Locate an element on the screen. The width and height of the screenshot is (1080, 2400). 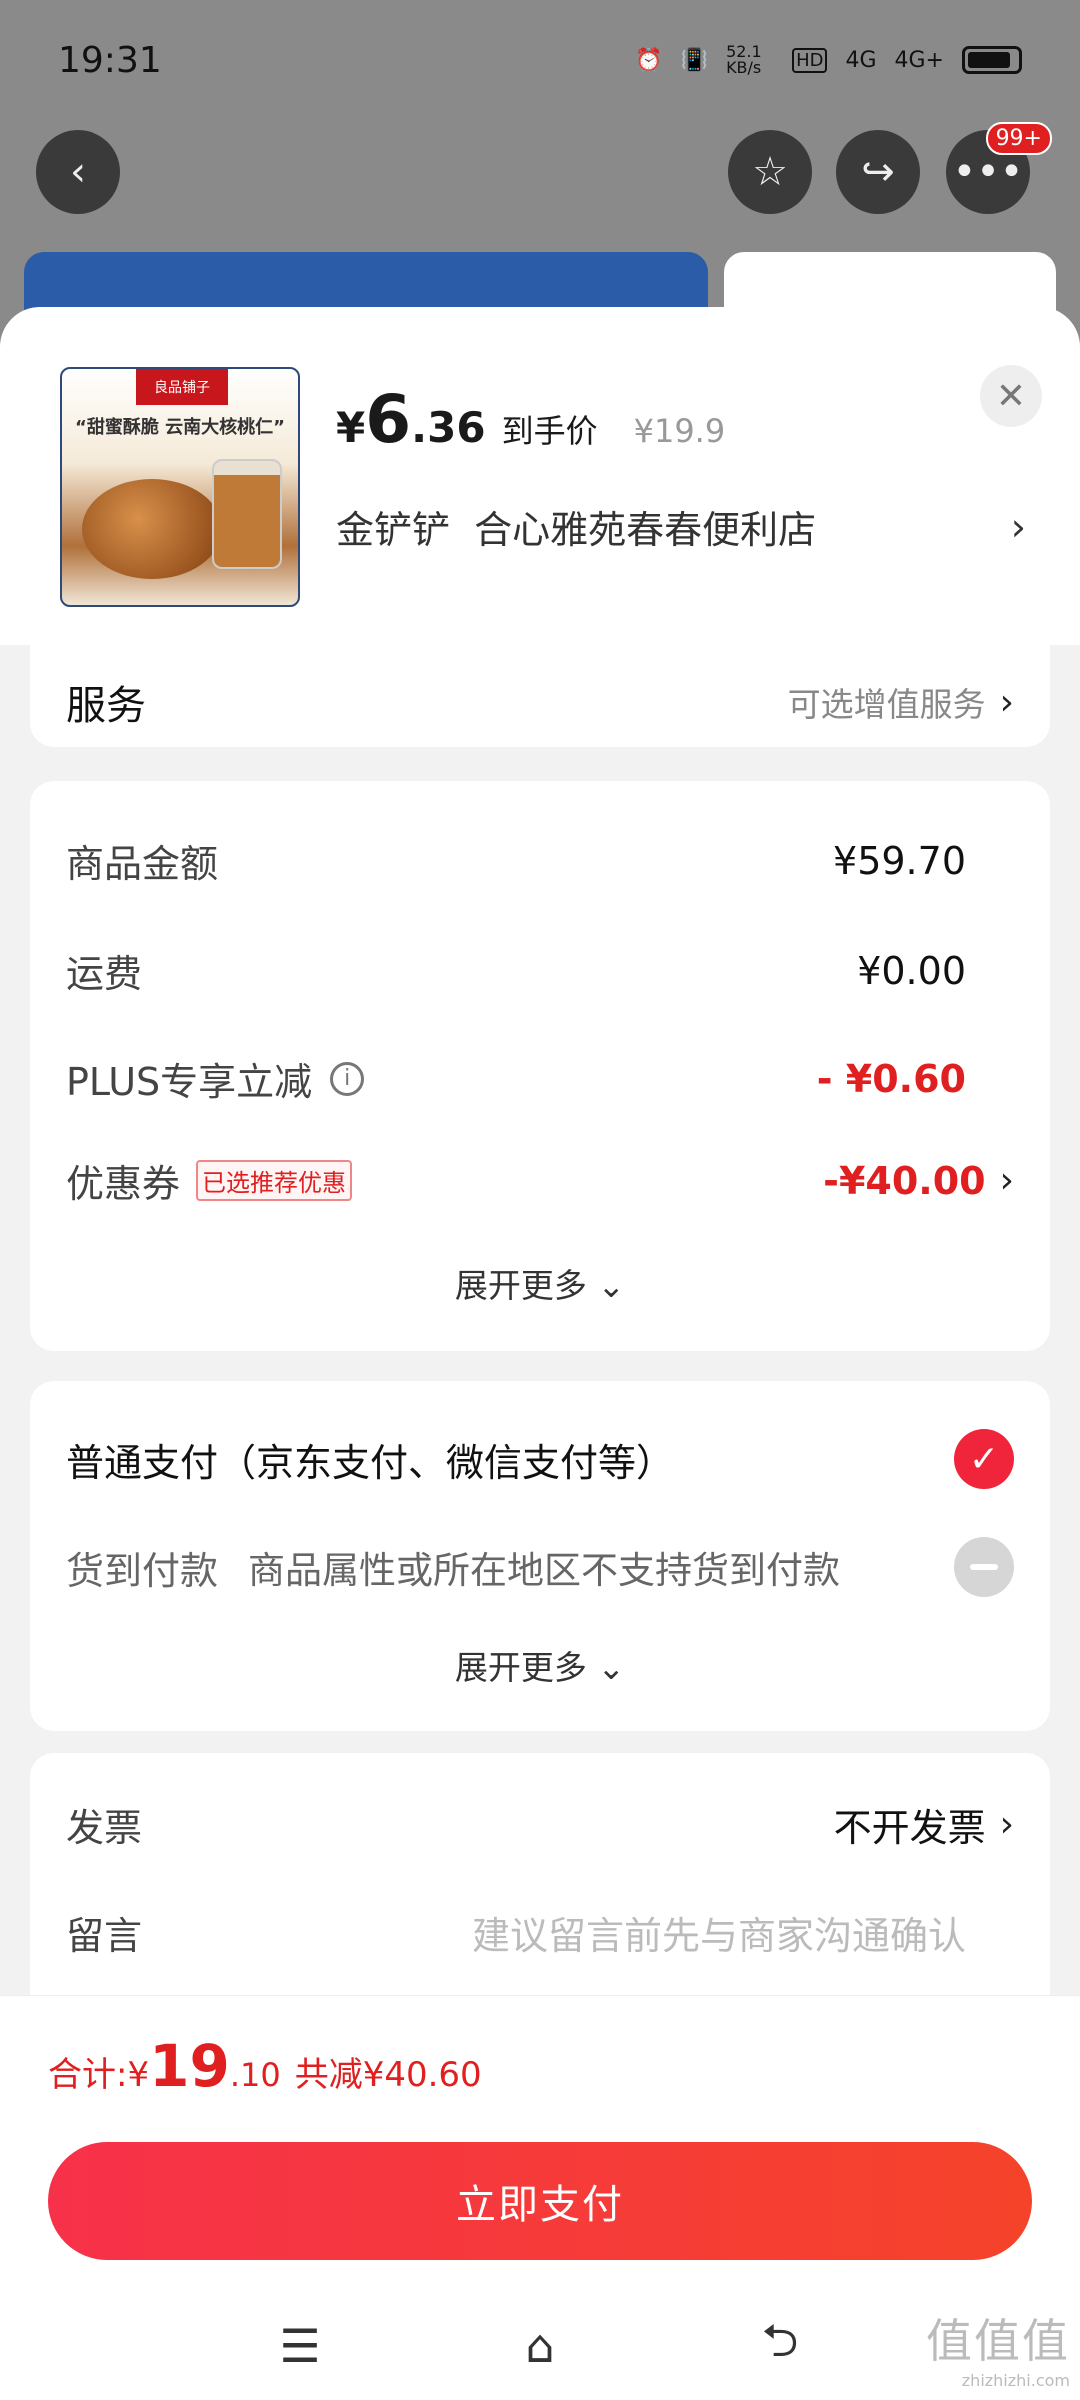
more-button: ••• 99+ is located at coordinates (999, 168).